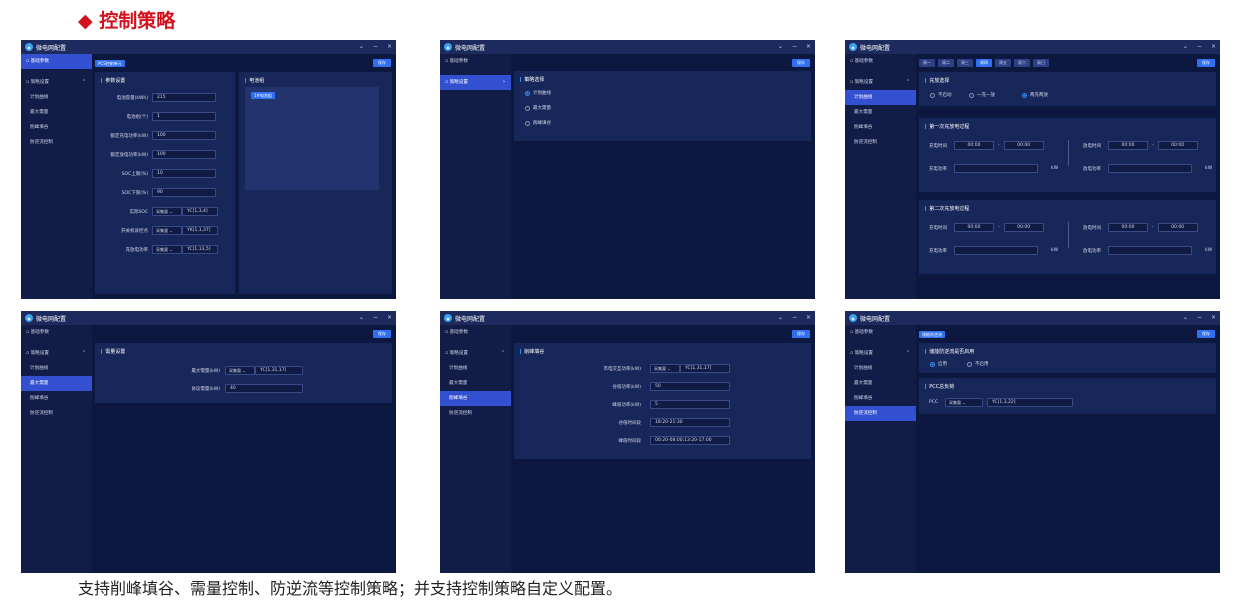  What do you see at coordinates (200, 230) in the screenshot?
I see `switch-point-input: YK[1,1,37]` at bounding box center [200, 230].